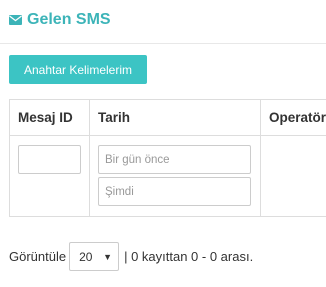 This screenshot has height=287, width=326. What do you see at coordinates (293, 118) in the screenshot?
I see `column-header-operator: Operatör` at bounding box center [293, 118].